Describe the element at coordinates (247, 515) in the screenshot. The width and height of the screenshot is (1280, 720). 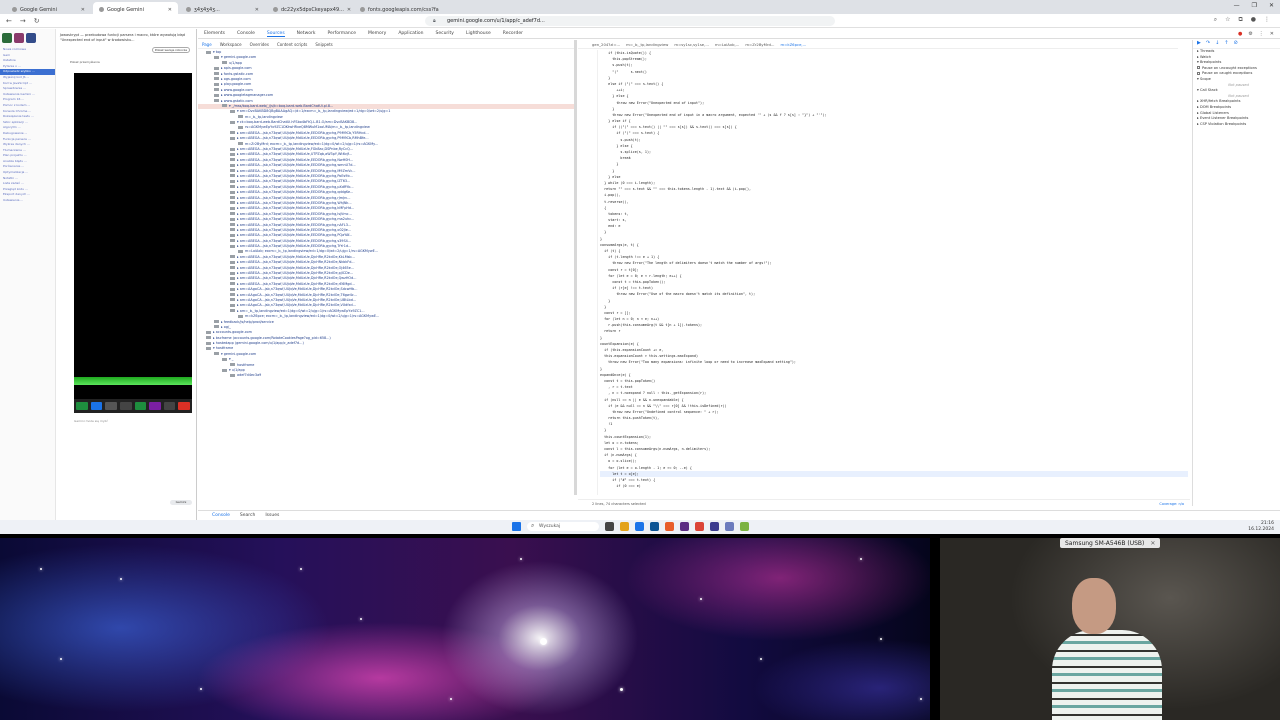
I see `drawer-tab: Search` at that location.